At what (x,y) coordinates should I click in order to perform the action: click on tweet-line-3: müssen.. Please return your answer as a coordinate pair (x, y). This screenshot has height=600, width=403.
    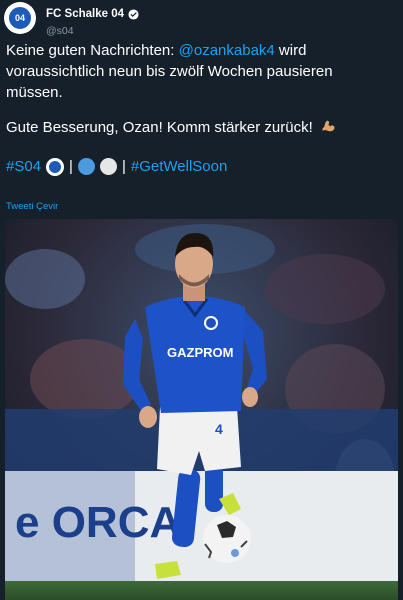
    Looking at the image, I should click on (34, 92).